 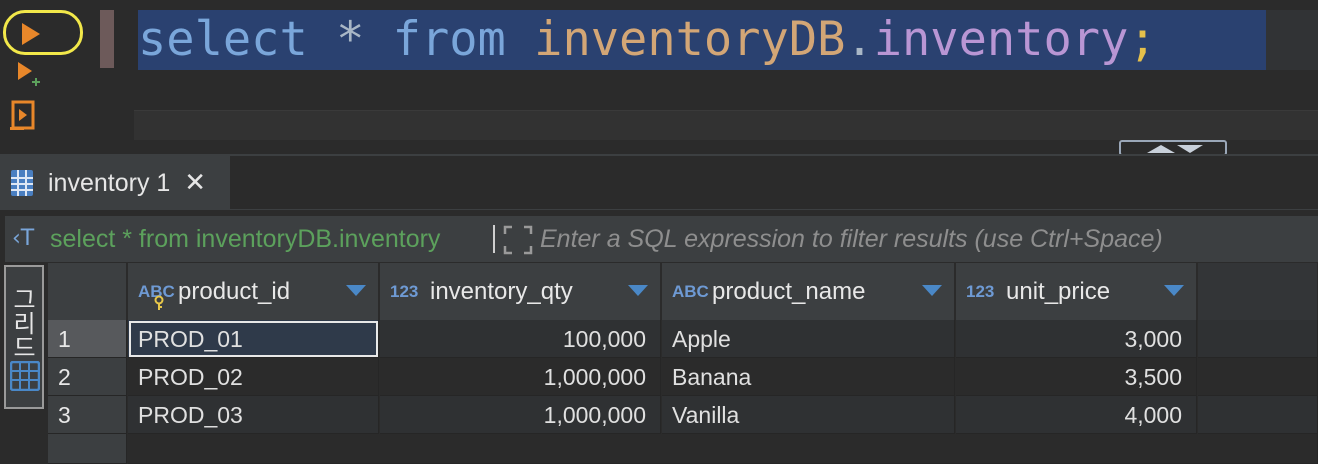 I want to click on grid-cell-product-id: PROD_03, so click(x=253, y=415).